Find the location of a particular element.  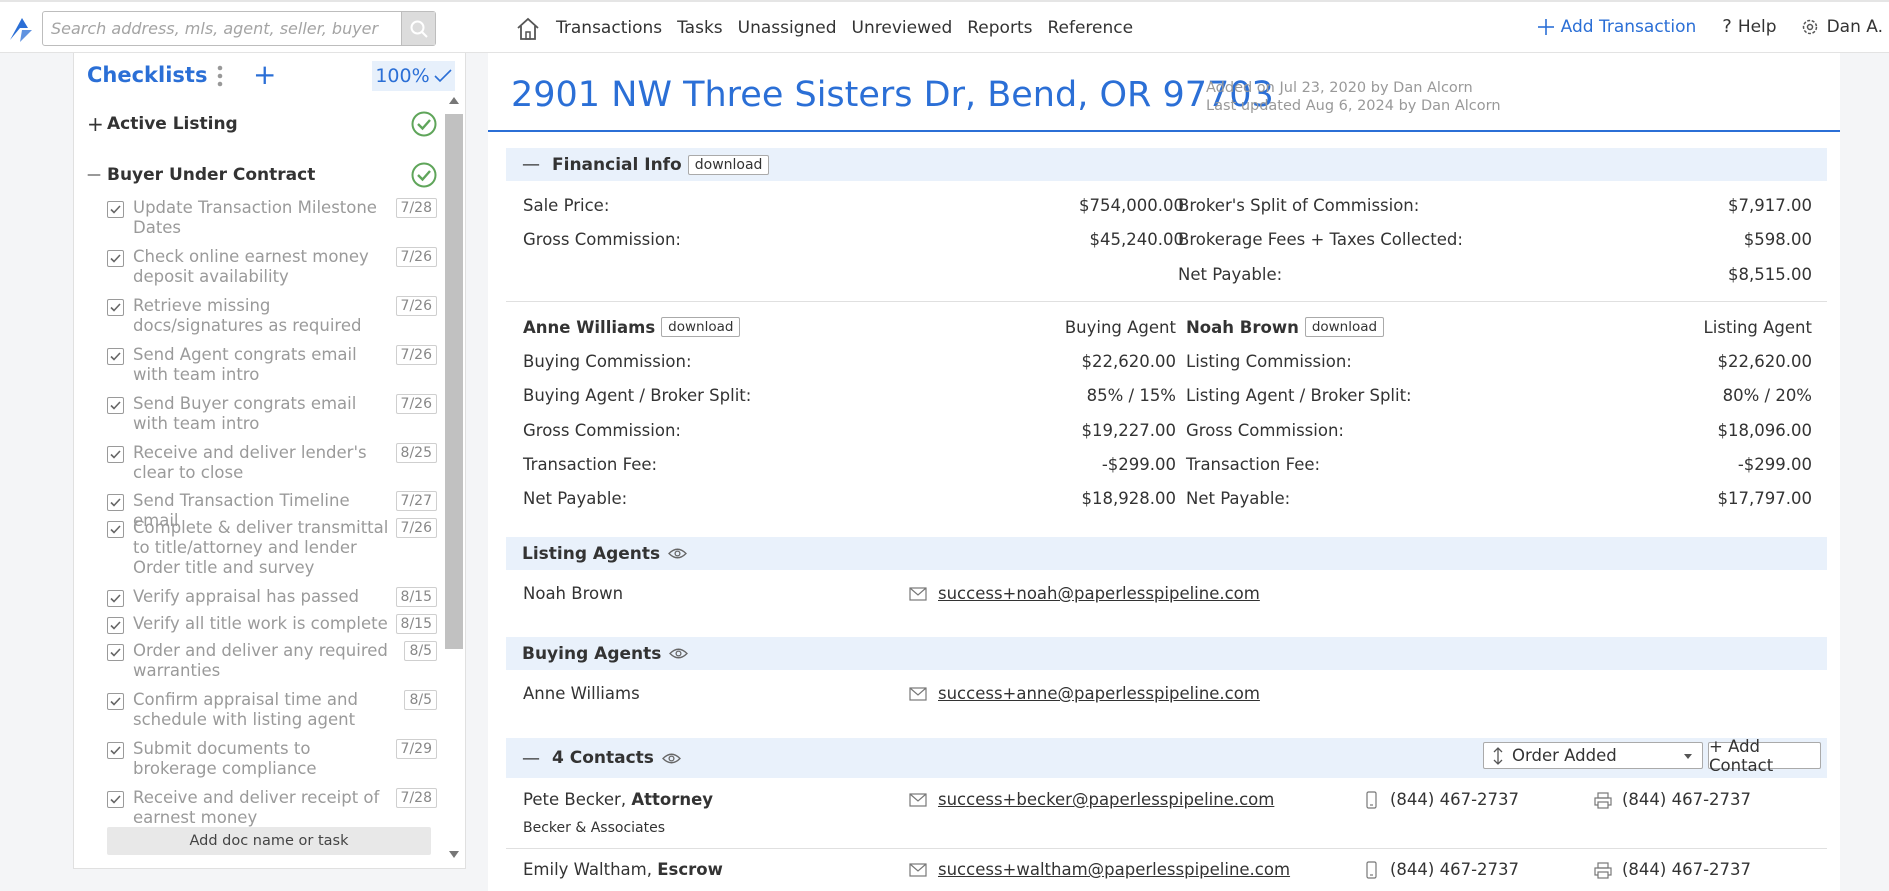

topbar-actions: Add Transaction ? Help Dan A. is located at coordinates (1710, 26).